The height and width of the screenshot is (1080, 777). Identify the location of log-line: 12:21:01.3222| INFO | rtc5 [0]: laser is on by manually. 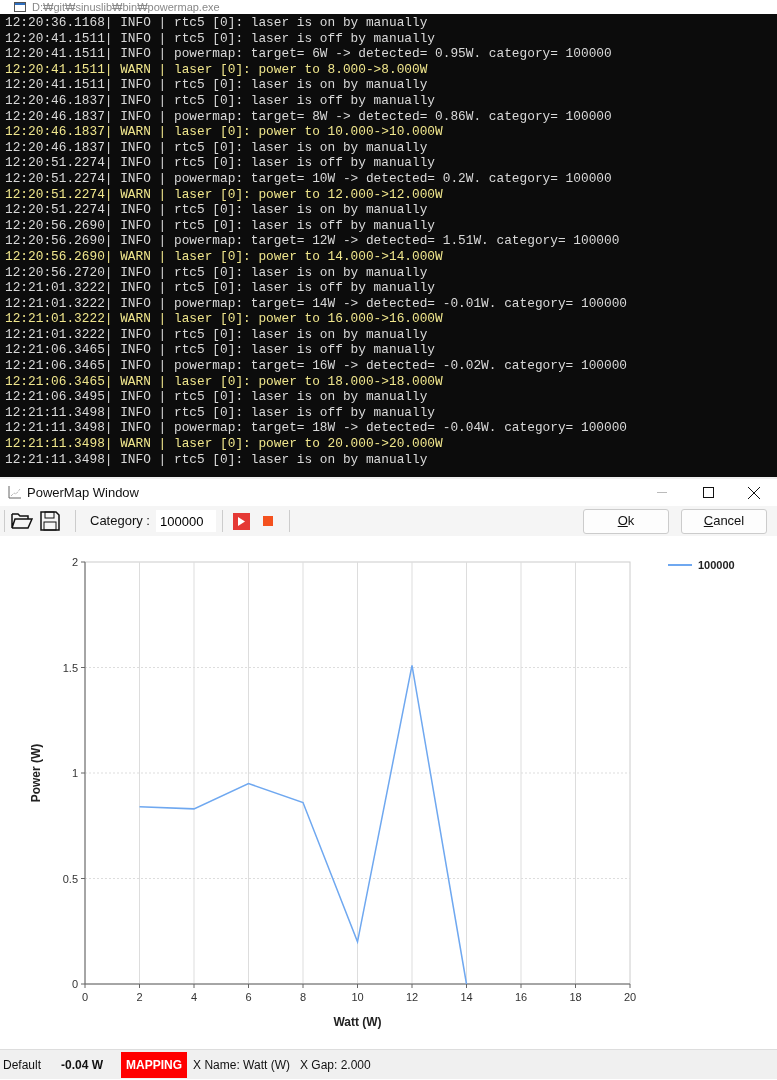
(217, 334).